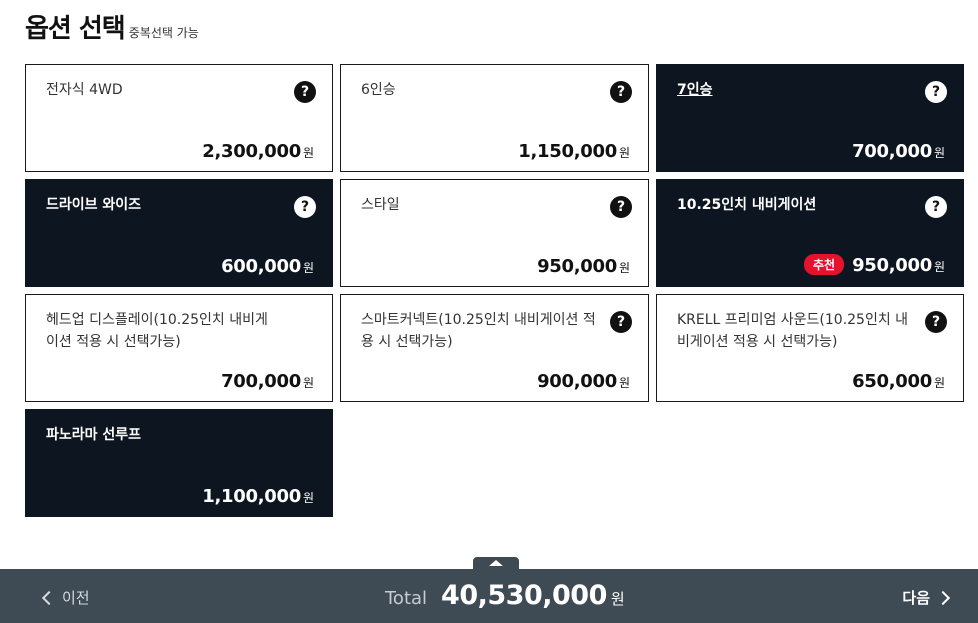 Image resolution: width=978 pixels, height=623 pixels. I want to click on total-label: Total, so click(406, 598).